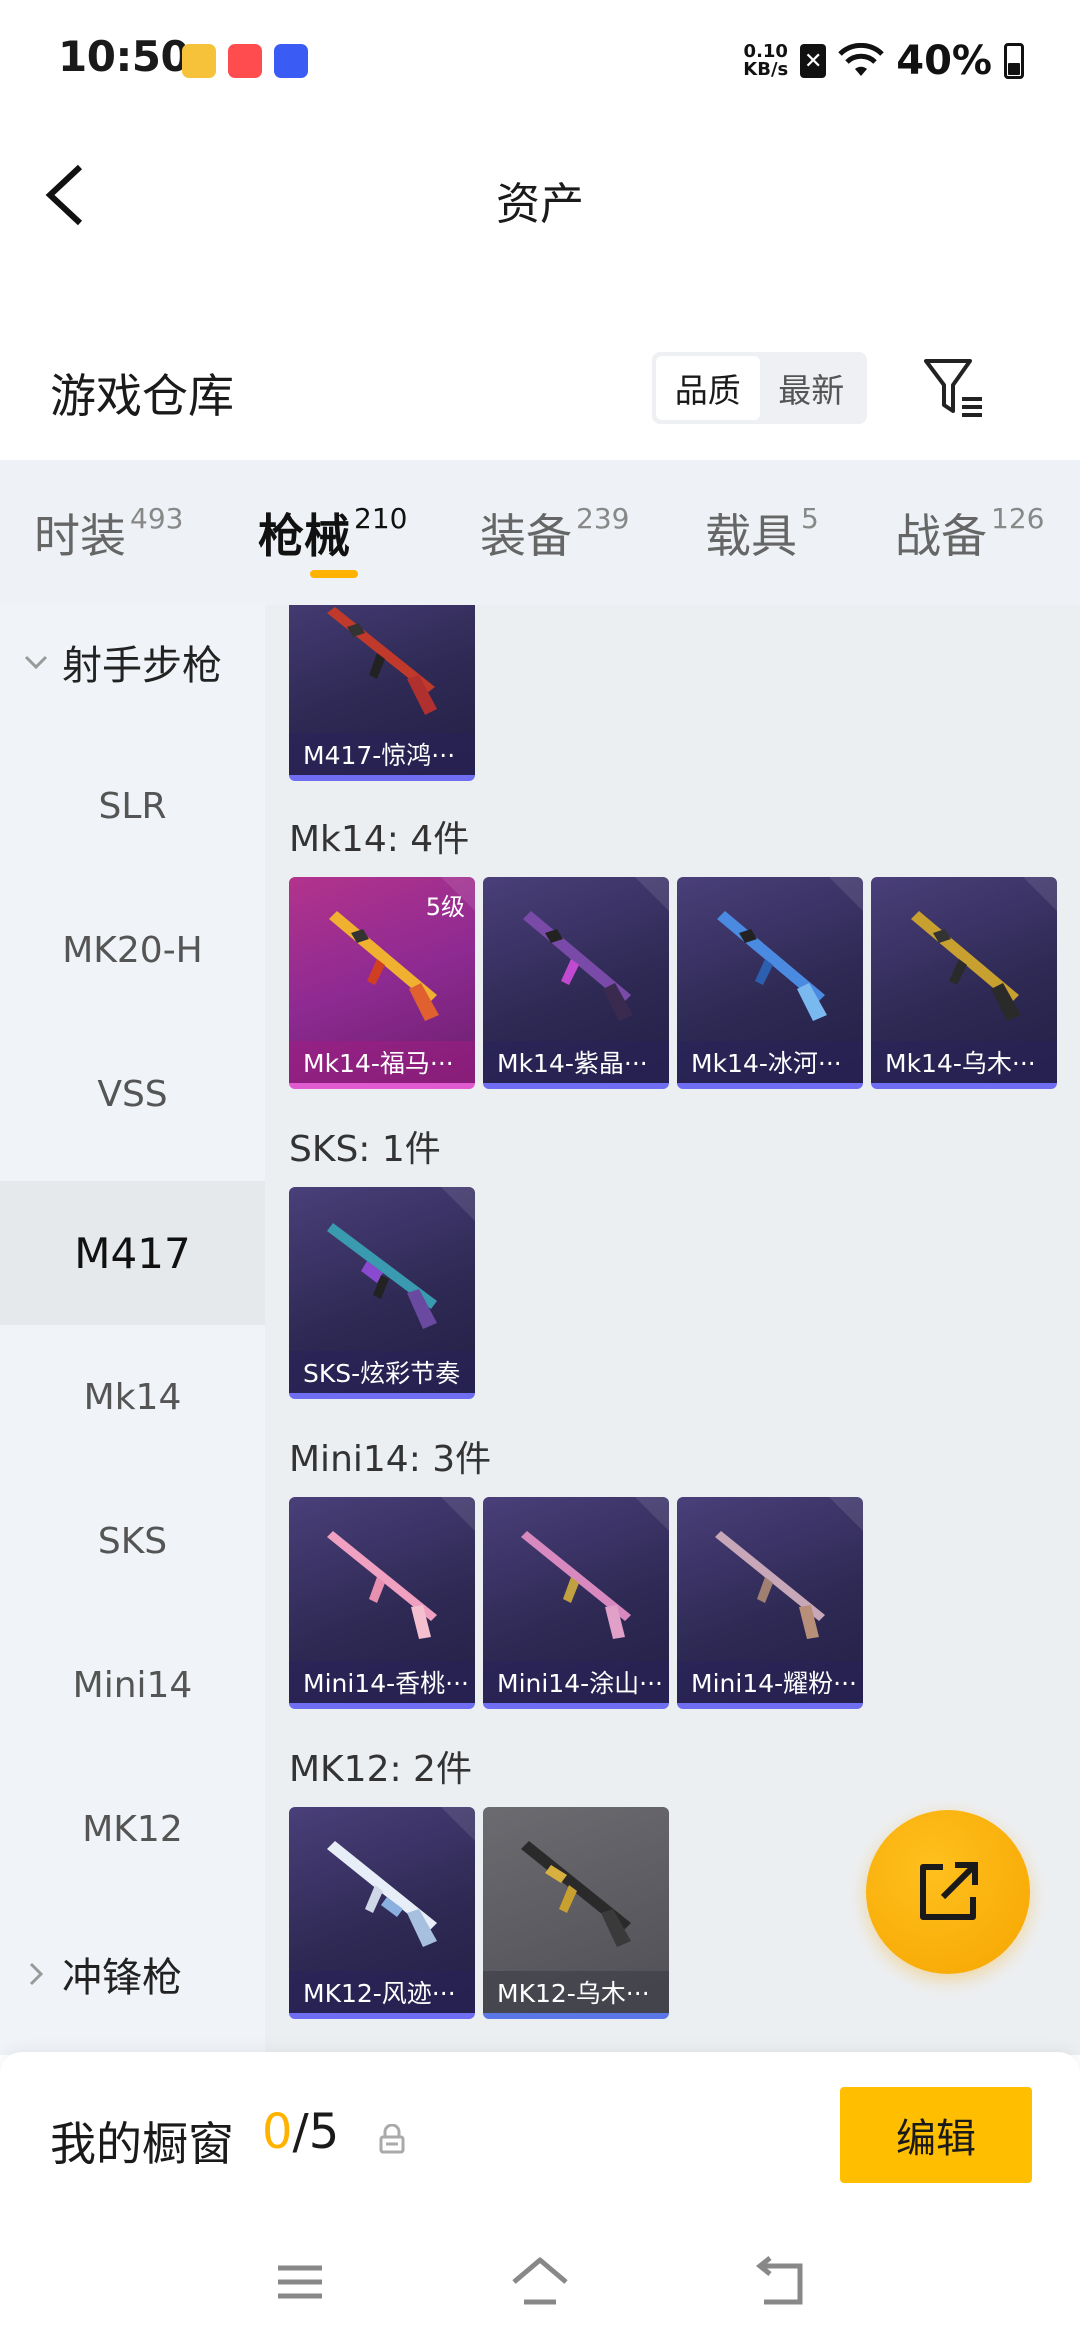 The width and height of the screenshot is (1080, 2344). Describe the element at coordinates (142, 2144) in the screenshot. I see `showcase-label: 我的橱窗` at that location.